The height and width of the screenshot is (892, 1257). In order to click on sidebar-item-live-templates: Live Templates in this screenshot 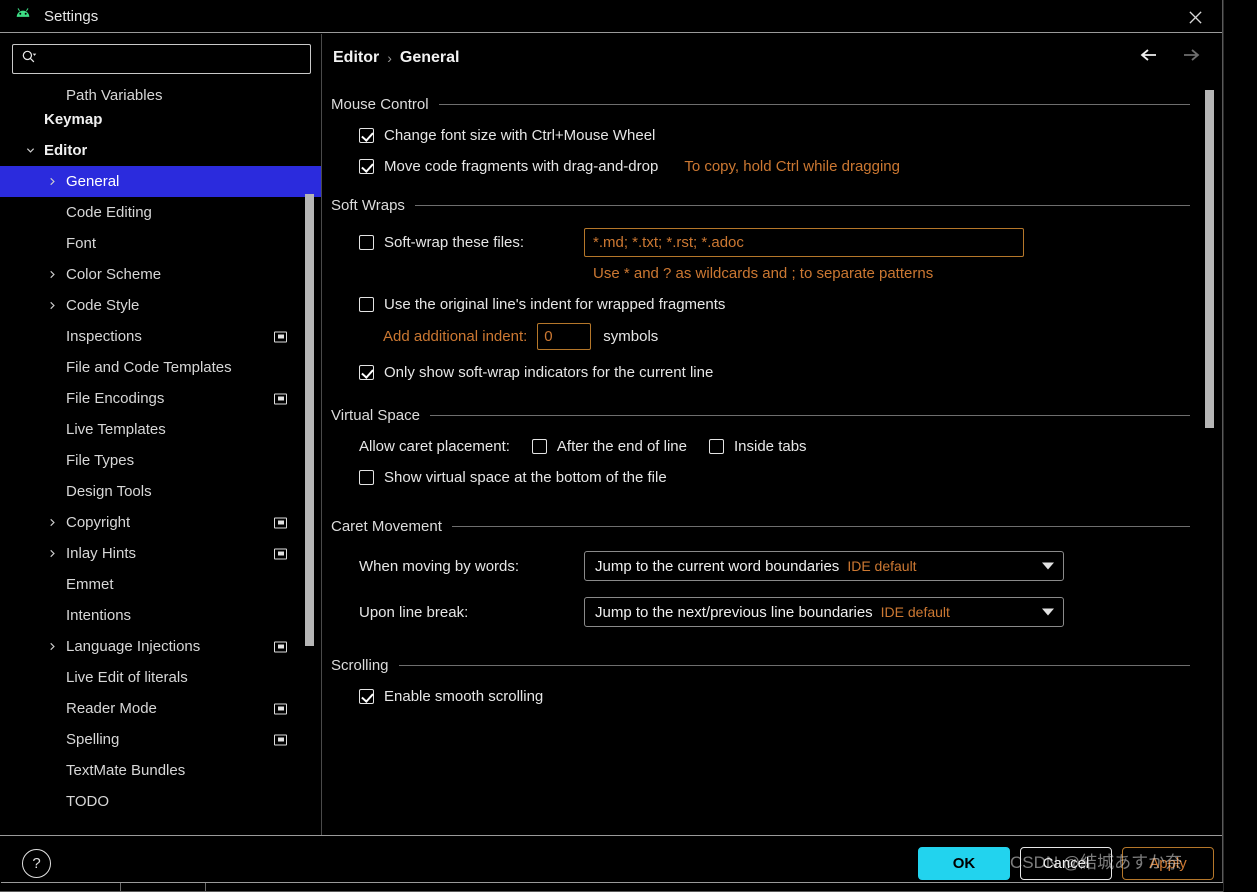, I will do `click(160, 429)`.